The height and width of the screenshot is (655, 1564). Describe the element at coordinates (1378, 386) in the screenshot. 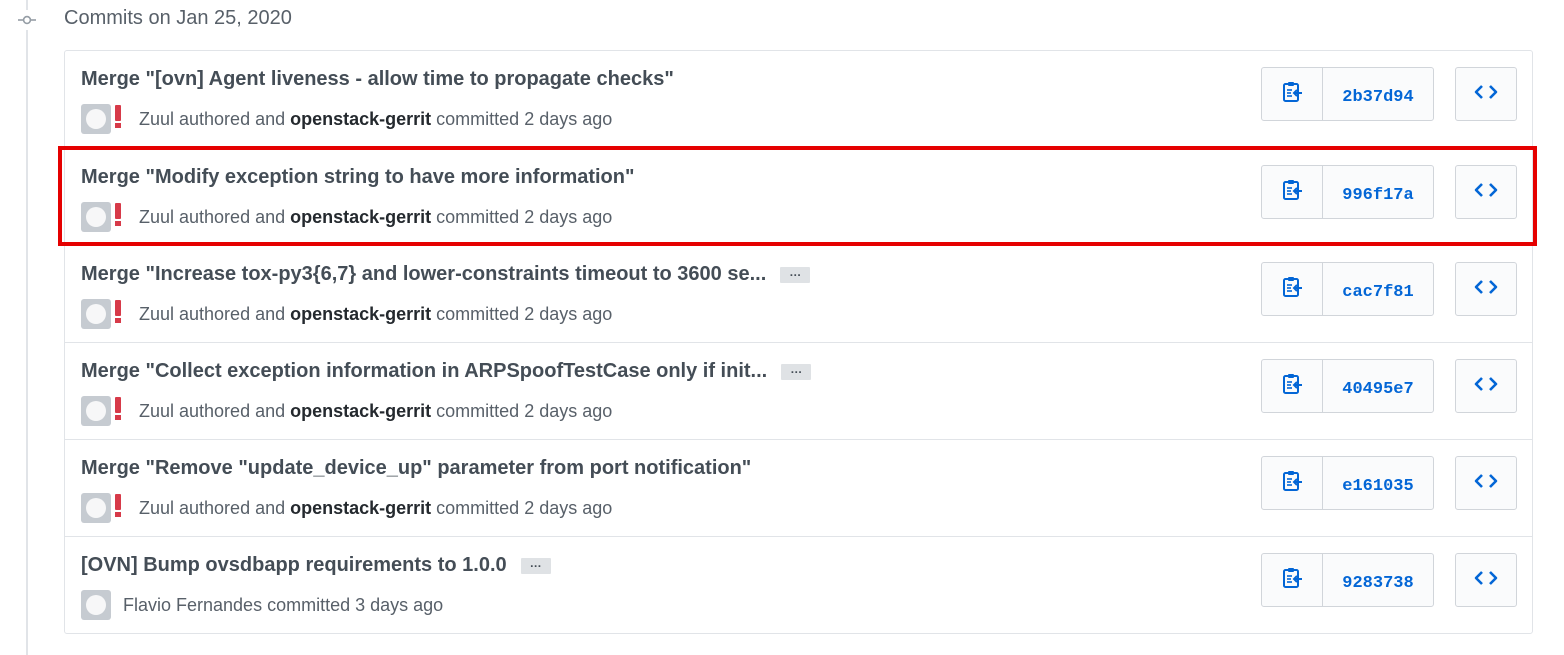

I see `commit-sha-link: 40495e7` at that location.